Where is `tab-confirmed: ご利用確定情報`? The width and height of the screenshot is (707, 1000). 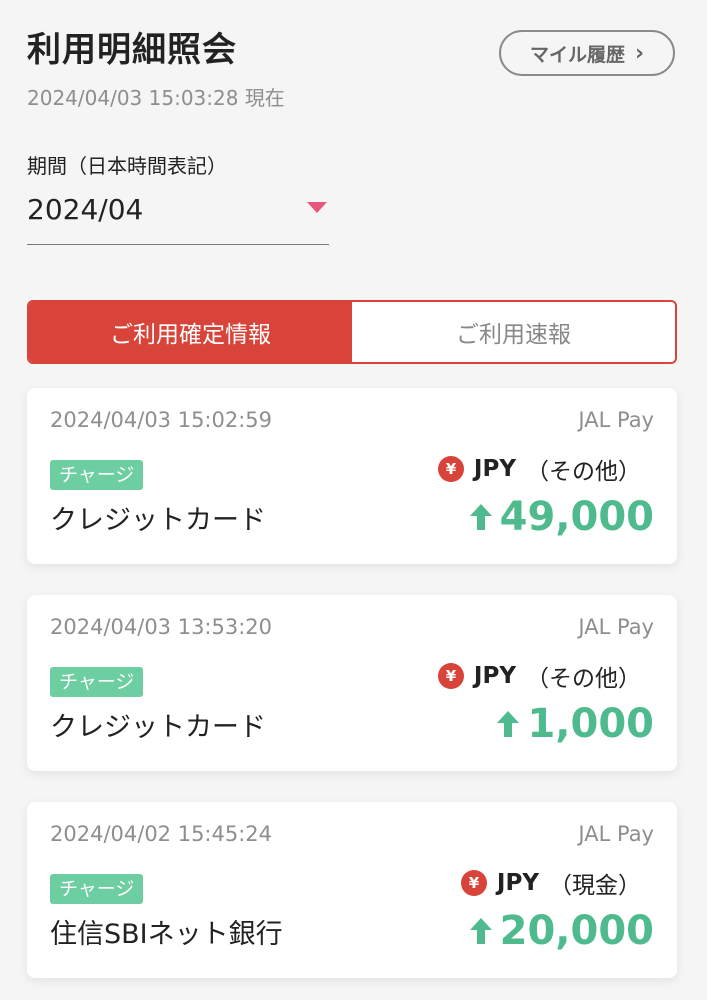 tab-confirmed: ご利用確定情報 is located at coordinates (190, 332).